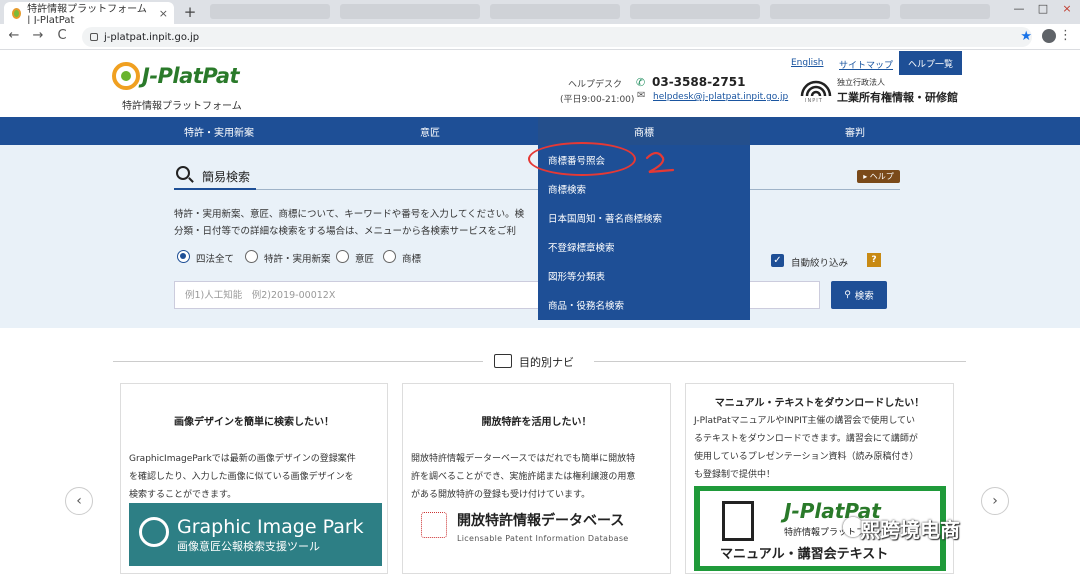 The image size is (1080, 574). I want to click on radio-patent, so click(251, 256).